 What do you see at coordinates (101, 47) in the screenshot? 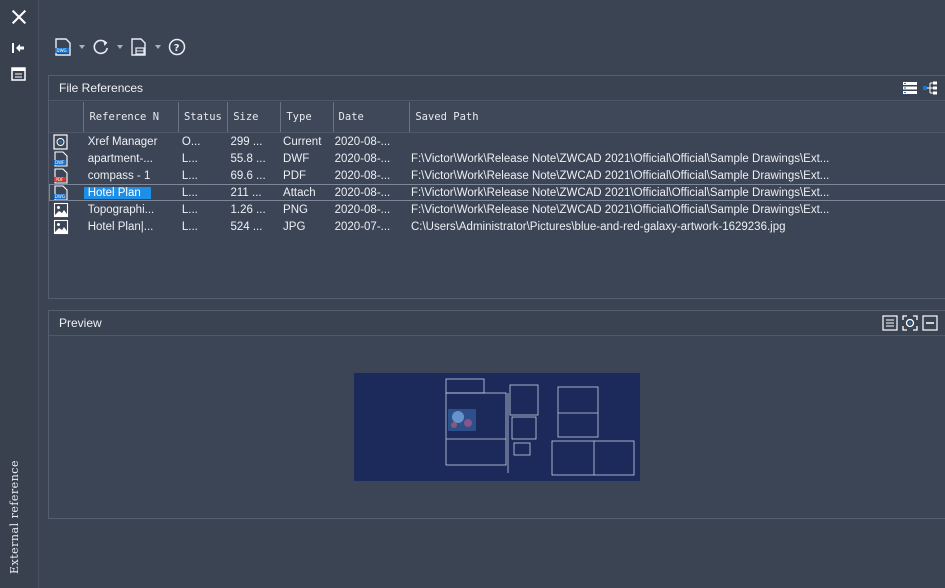
I see `refresh-icon` at bounding box center [101, 47].